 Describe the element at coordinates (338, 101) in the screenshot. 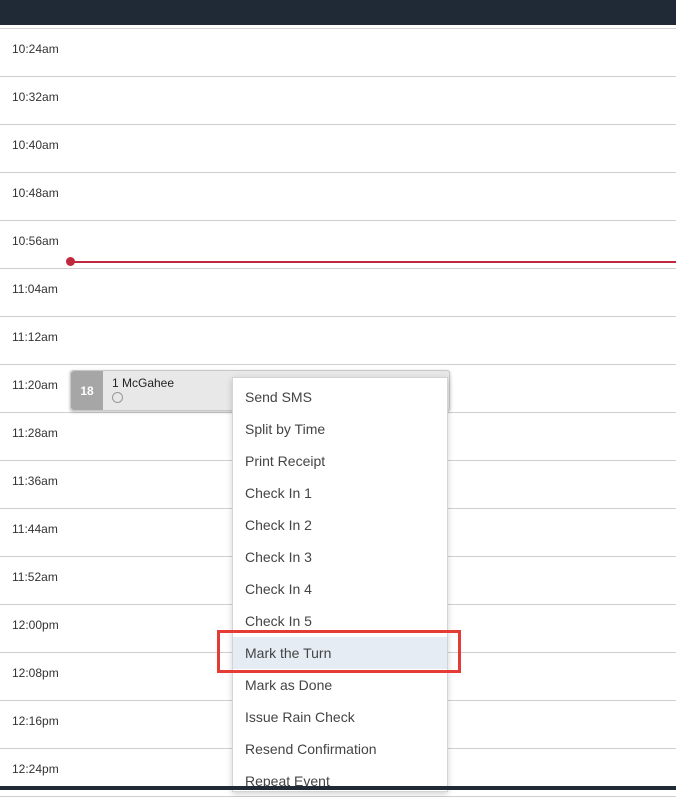

I see `time-slot-row: 10:32am` at that location.